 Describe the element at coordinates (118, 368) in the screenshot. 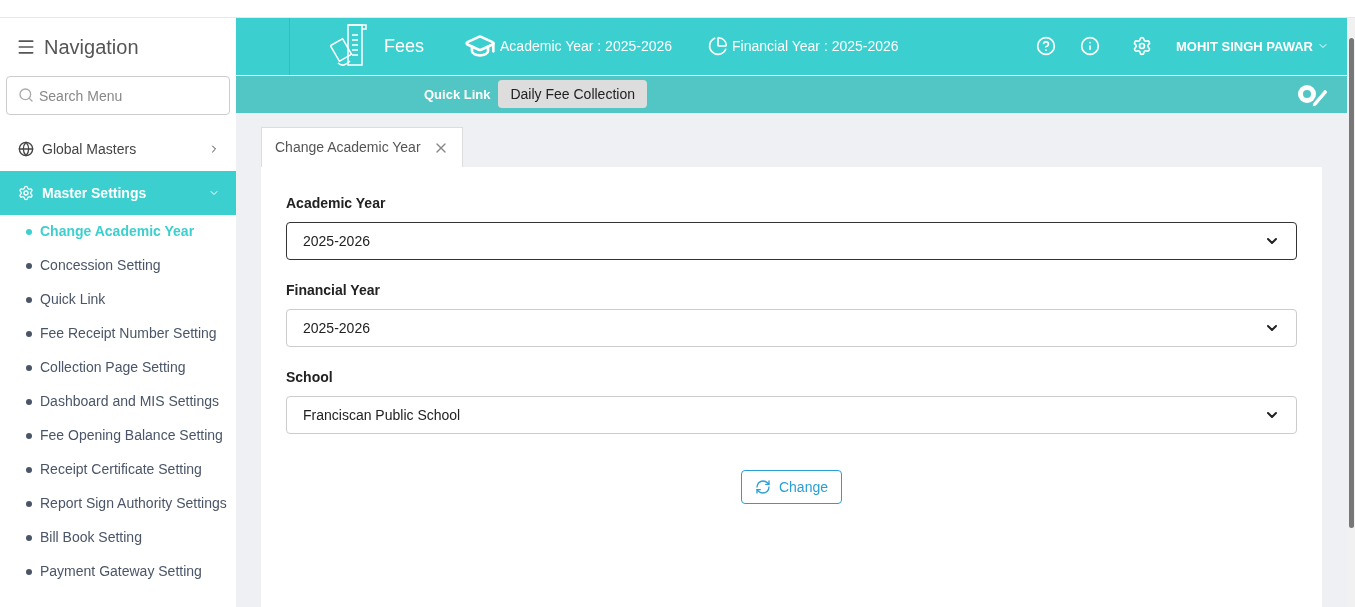

I see `menu-item: Collection Page Setting` at that location.